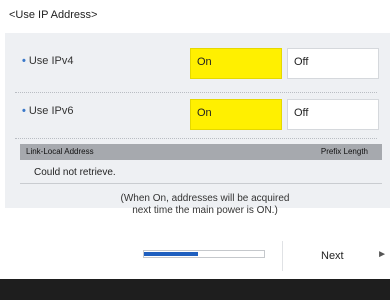 This screenshot has width=390, height=300. Describe the element at coordinates (201, 152) in the screenshot. I see `address-table-header: Link-Local Address Prefix Length` at that location.